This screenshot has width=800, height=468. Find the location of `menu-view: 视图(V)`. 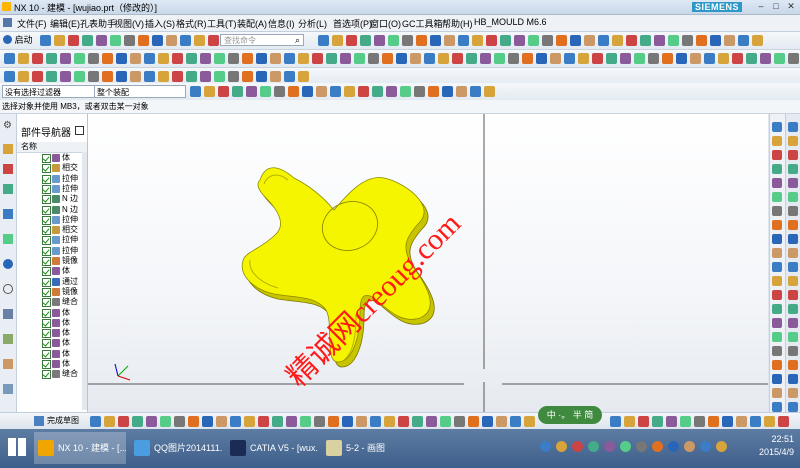

menu-view: 视图(V) is located at coordinates (129, 23).